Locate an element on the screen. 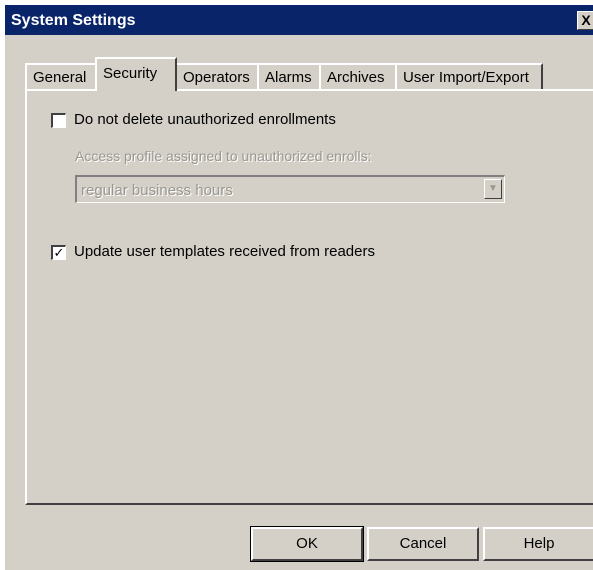 The height and width of the screenshot is (570, 593). do-not-delete-label: Do not delete unauthorized enrollments is located at coordinates (205, 119).